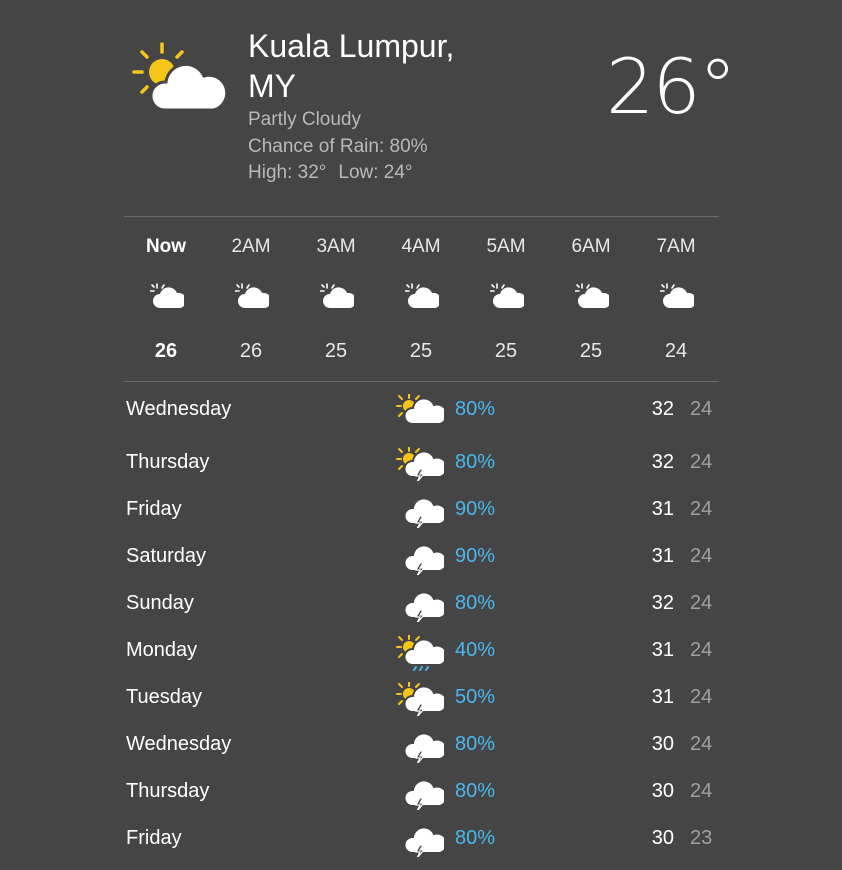  I want to click on hour-label: 7AM, so click(676, 246).